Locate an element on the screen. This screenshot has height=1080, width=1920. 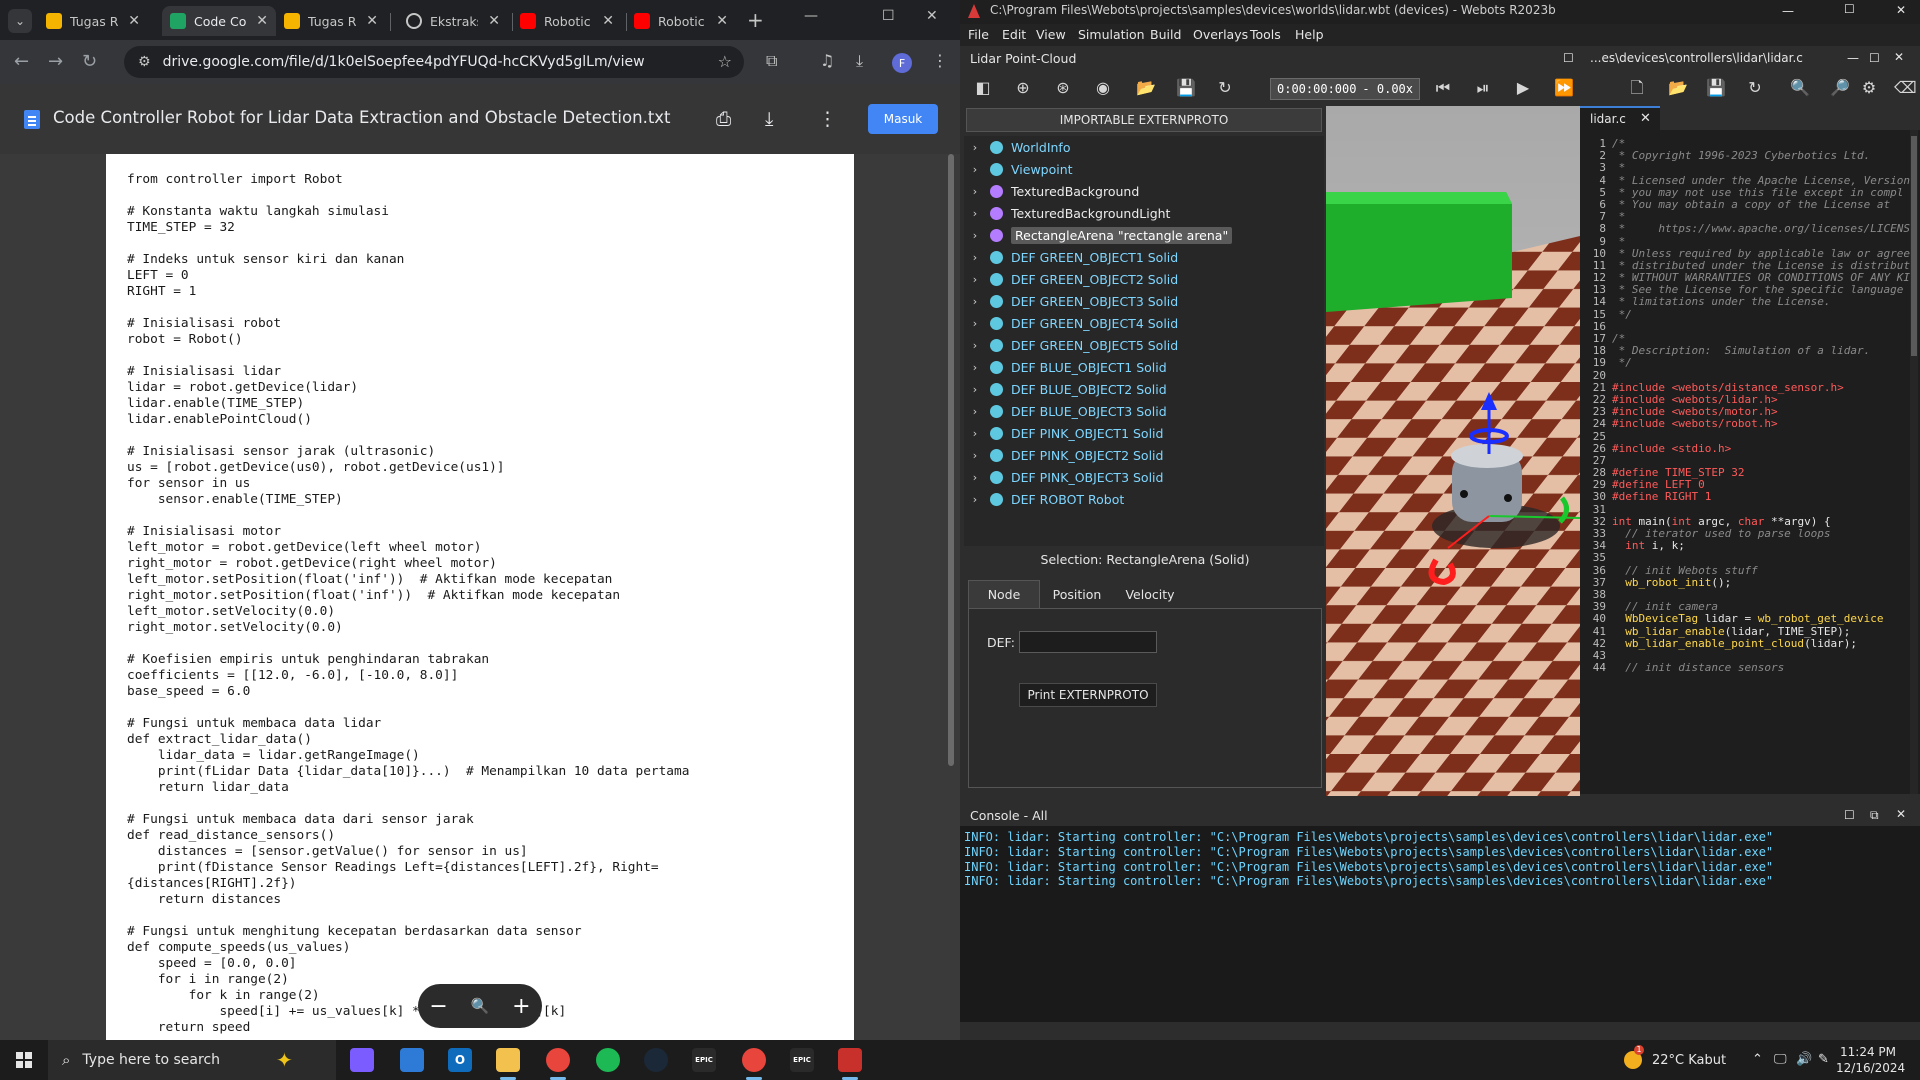
scene-tree-item: › DEF BLUE_OBJECT2 Solid is located at coordinates (1144, 389).